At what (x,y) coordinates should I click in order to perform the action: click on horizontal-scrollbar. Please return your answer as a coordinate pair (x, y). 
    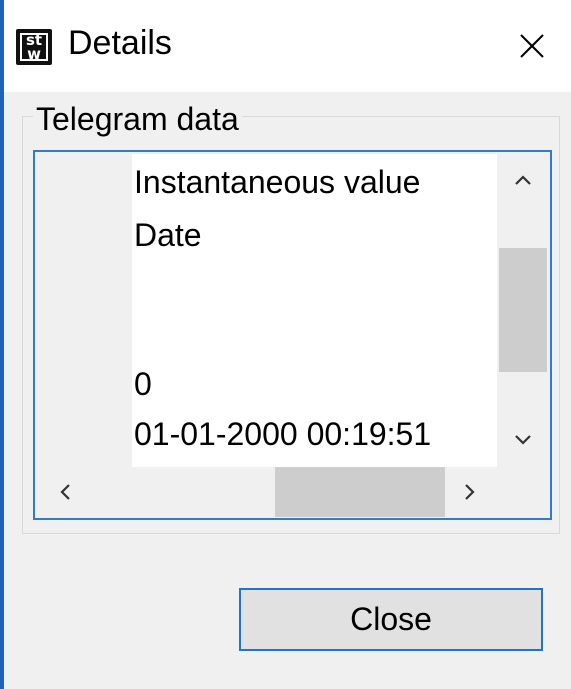
    Looking at the image, I should click on (267, 492).